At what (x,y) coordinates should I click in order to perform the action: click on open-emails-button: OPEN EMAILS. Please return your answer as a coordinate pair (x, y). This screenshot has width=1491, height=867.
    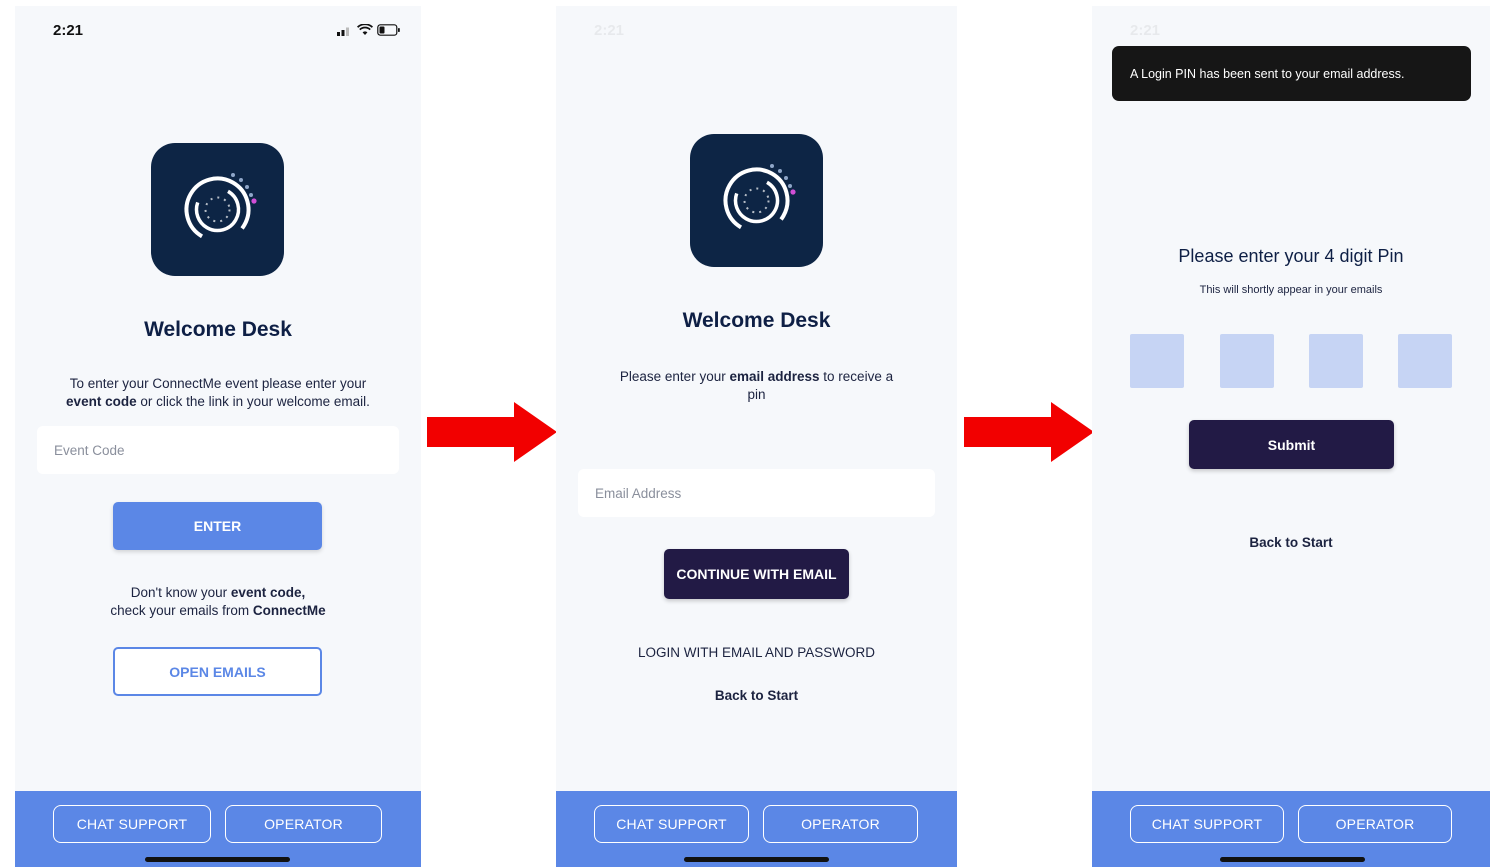
    Looking at the image, I should click on (217, 671).